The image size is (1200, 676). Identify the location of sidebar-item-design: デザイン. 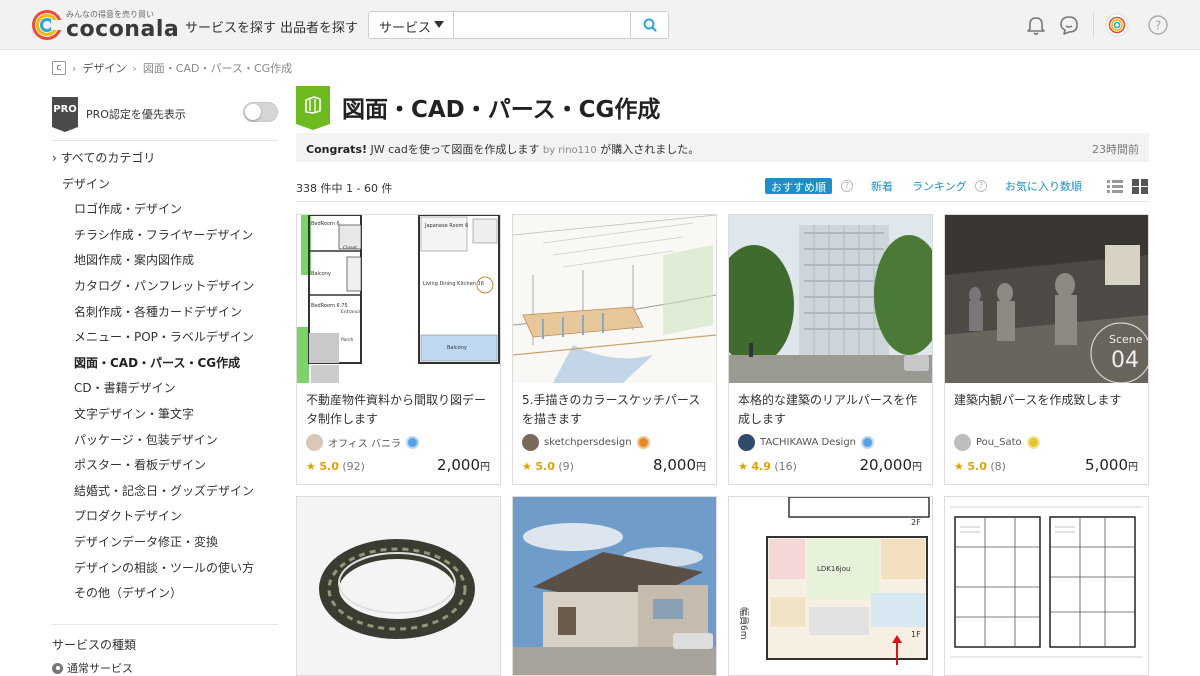
(165, 187).